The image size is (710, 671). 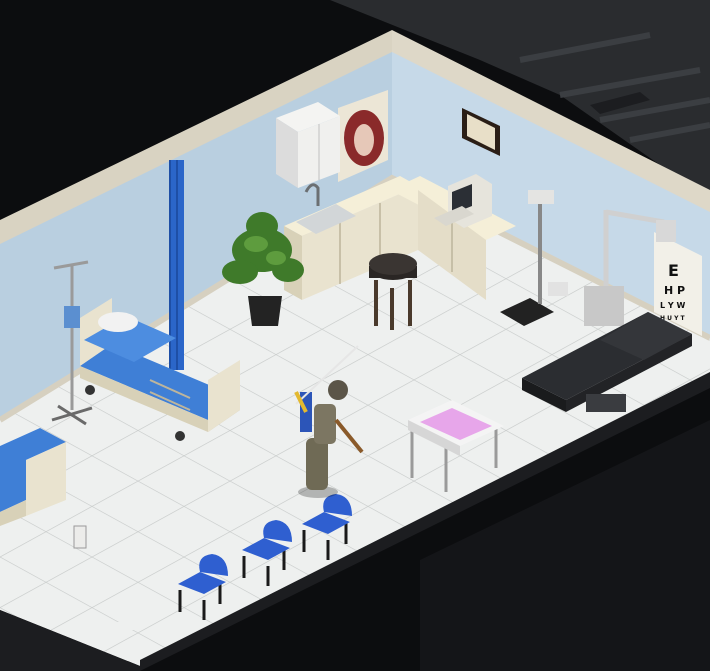 I want to click on eye-chart-line-1: E, so click(x=673, y=270).